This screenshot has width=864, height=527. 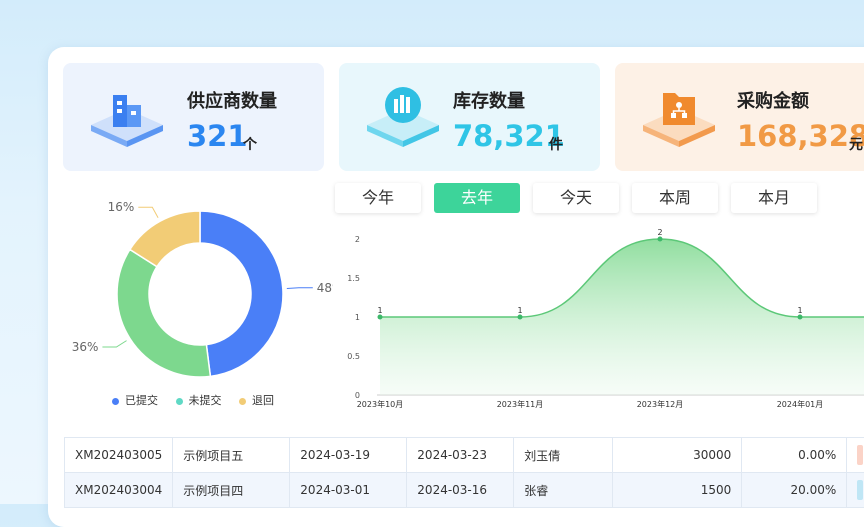 What do you see at coordinates (193, 117) in the screenshot?
I see `stat-card-suppliers: 供应商数量 321 个` at bounding box center [193, 117].